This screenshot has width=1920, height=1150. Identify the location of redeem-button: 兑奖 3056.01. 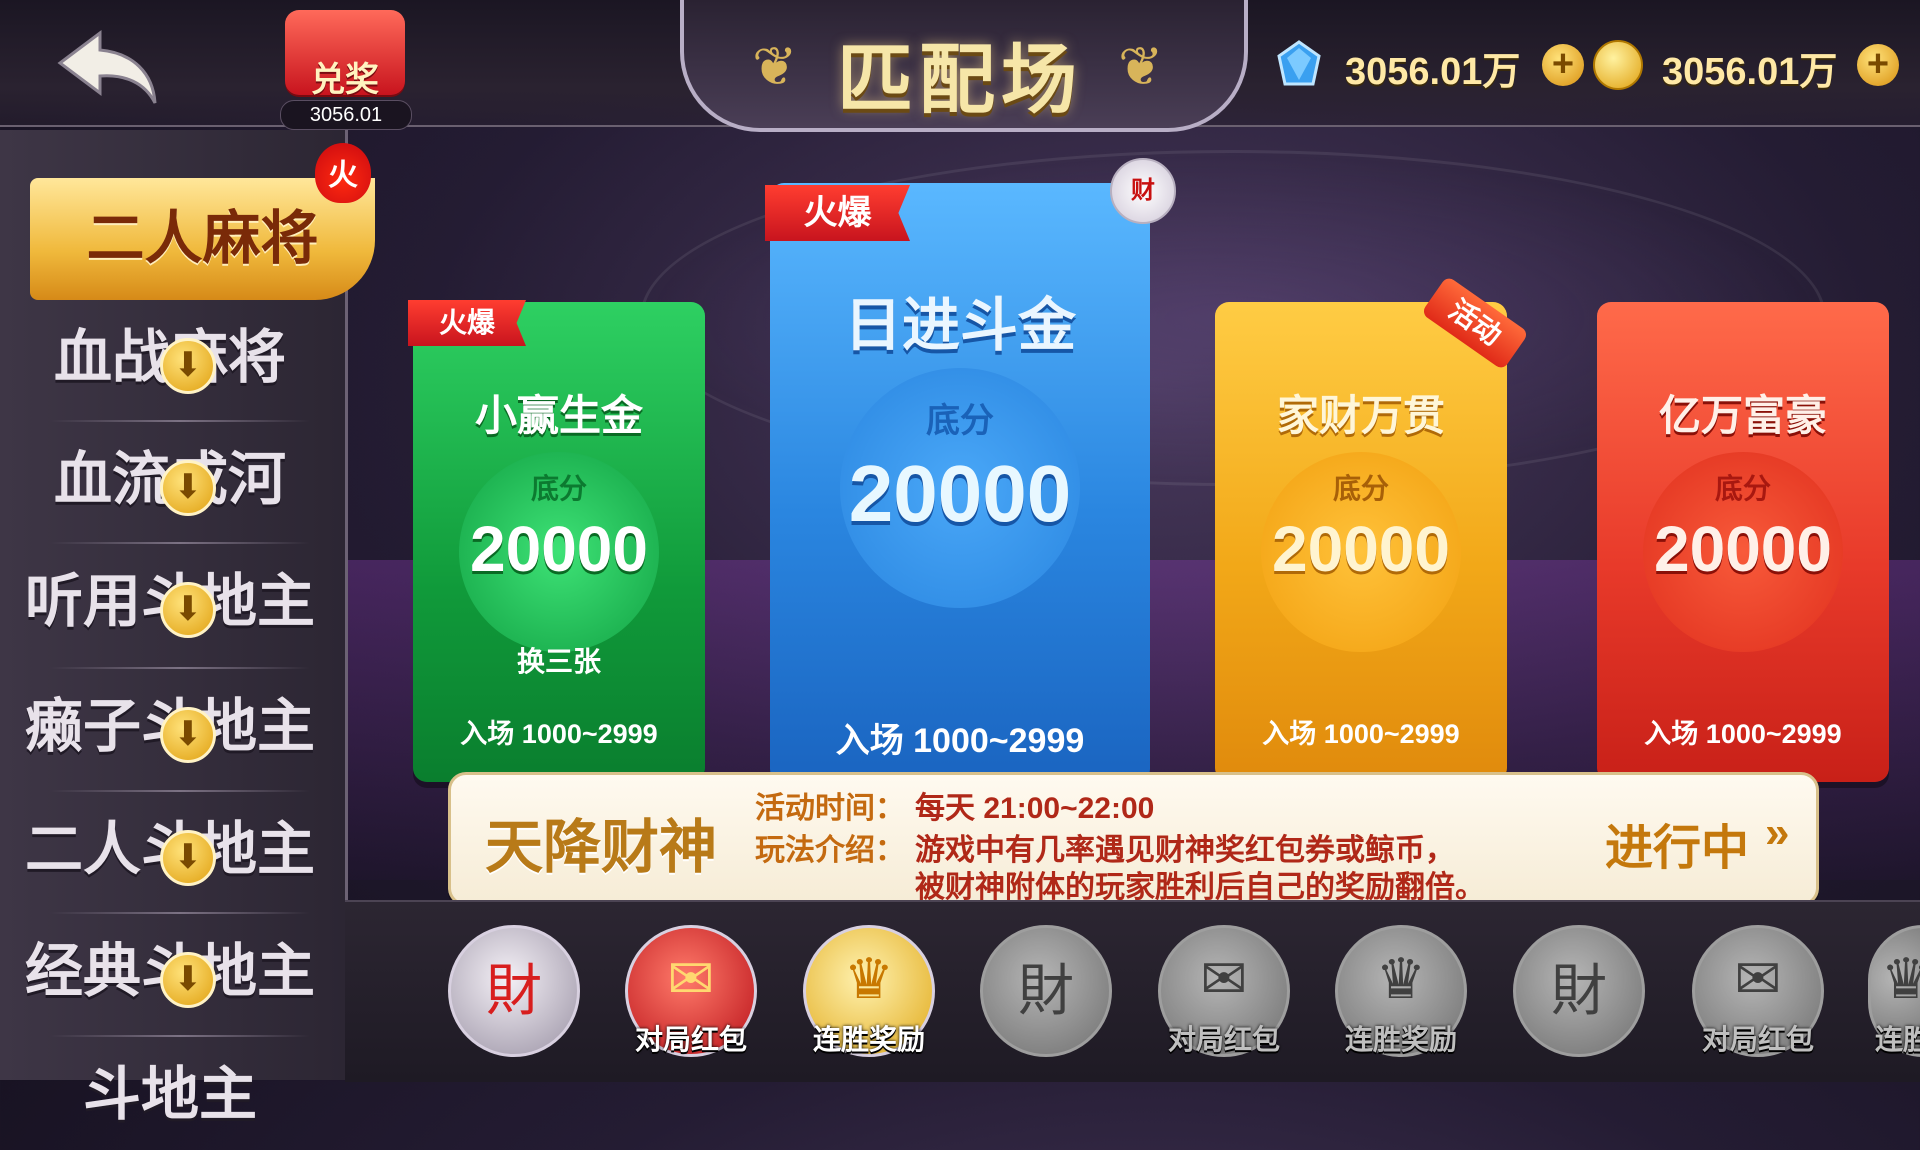
(345, 70).